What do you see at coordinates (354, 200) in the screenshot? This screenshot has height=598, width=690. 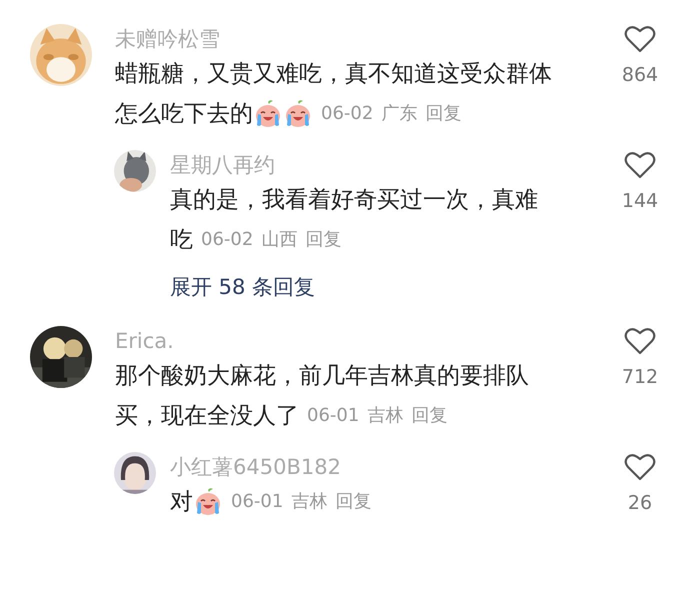 I see `comment-text: 真的是，我看着好奇买过一次，真难` at bounding box center [354, 200].